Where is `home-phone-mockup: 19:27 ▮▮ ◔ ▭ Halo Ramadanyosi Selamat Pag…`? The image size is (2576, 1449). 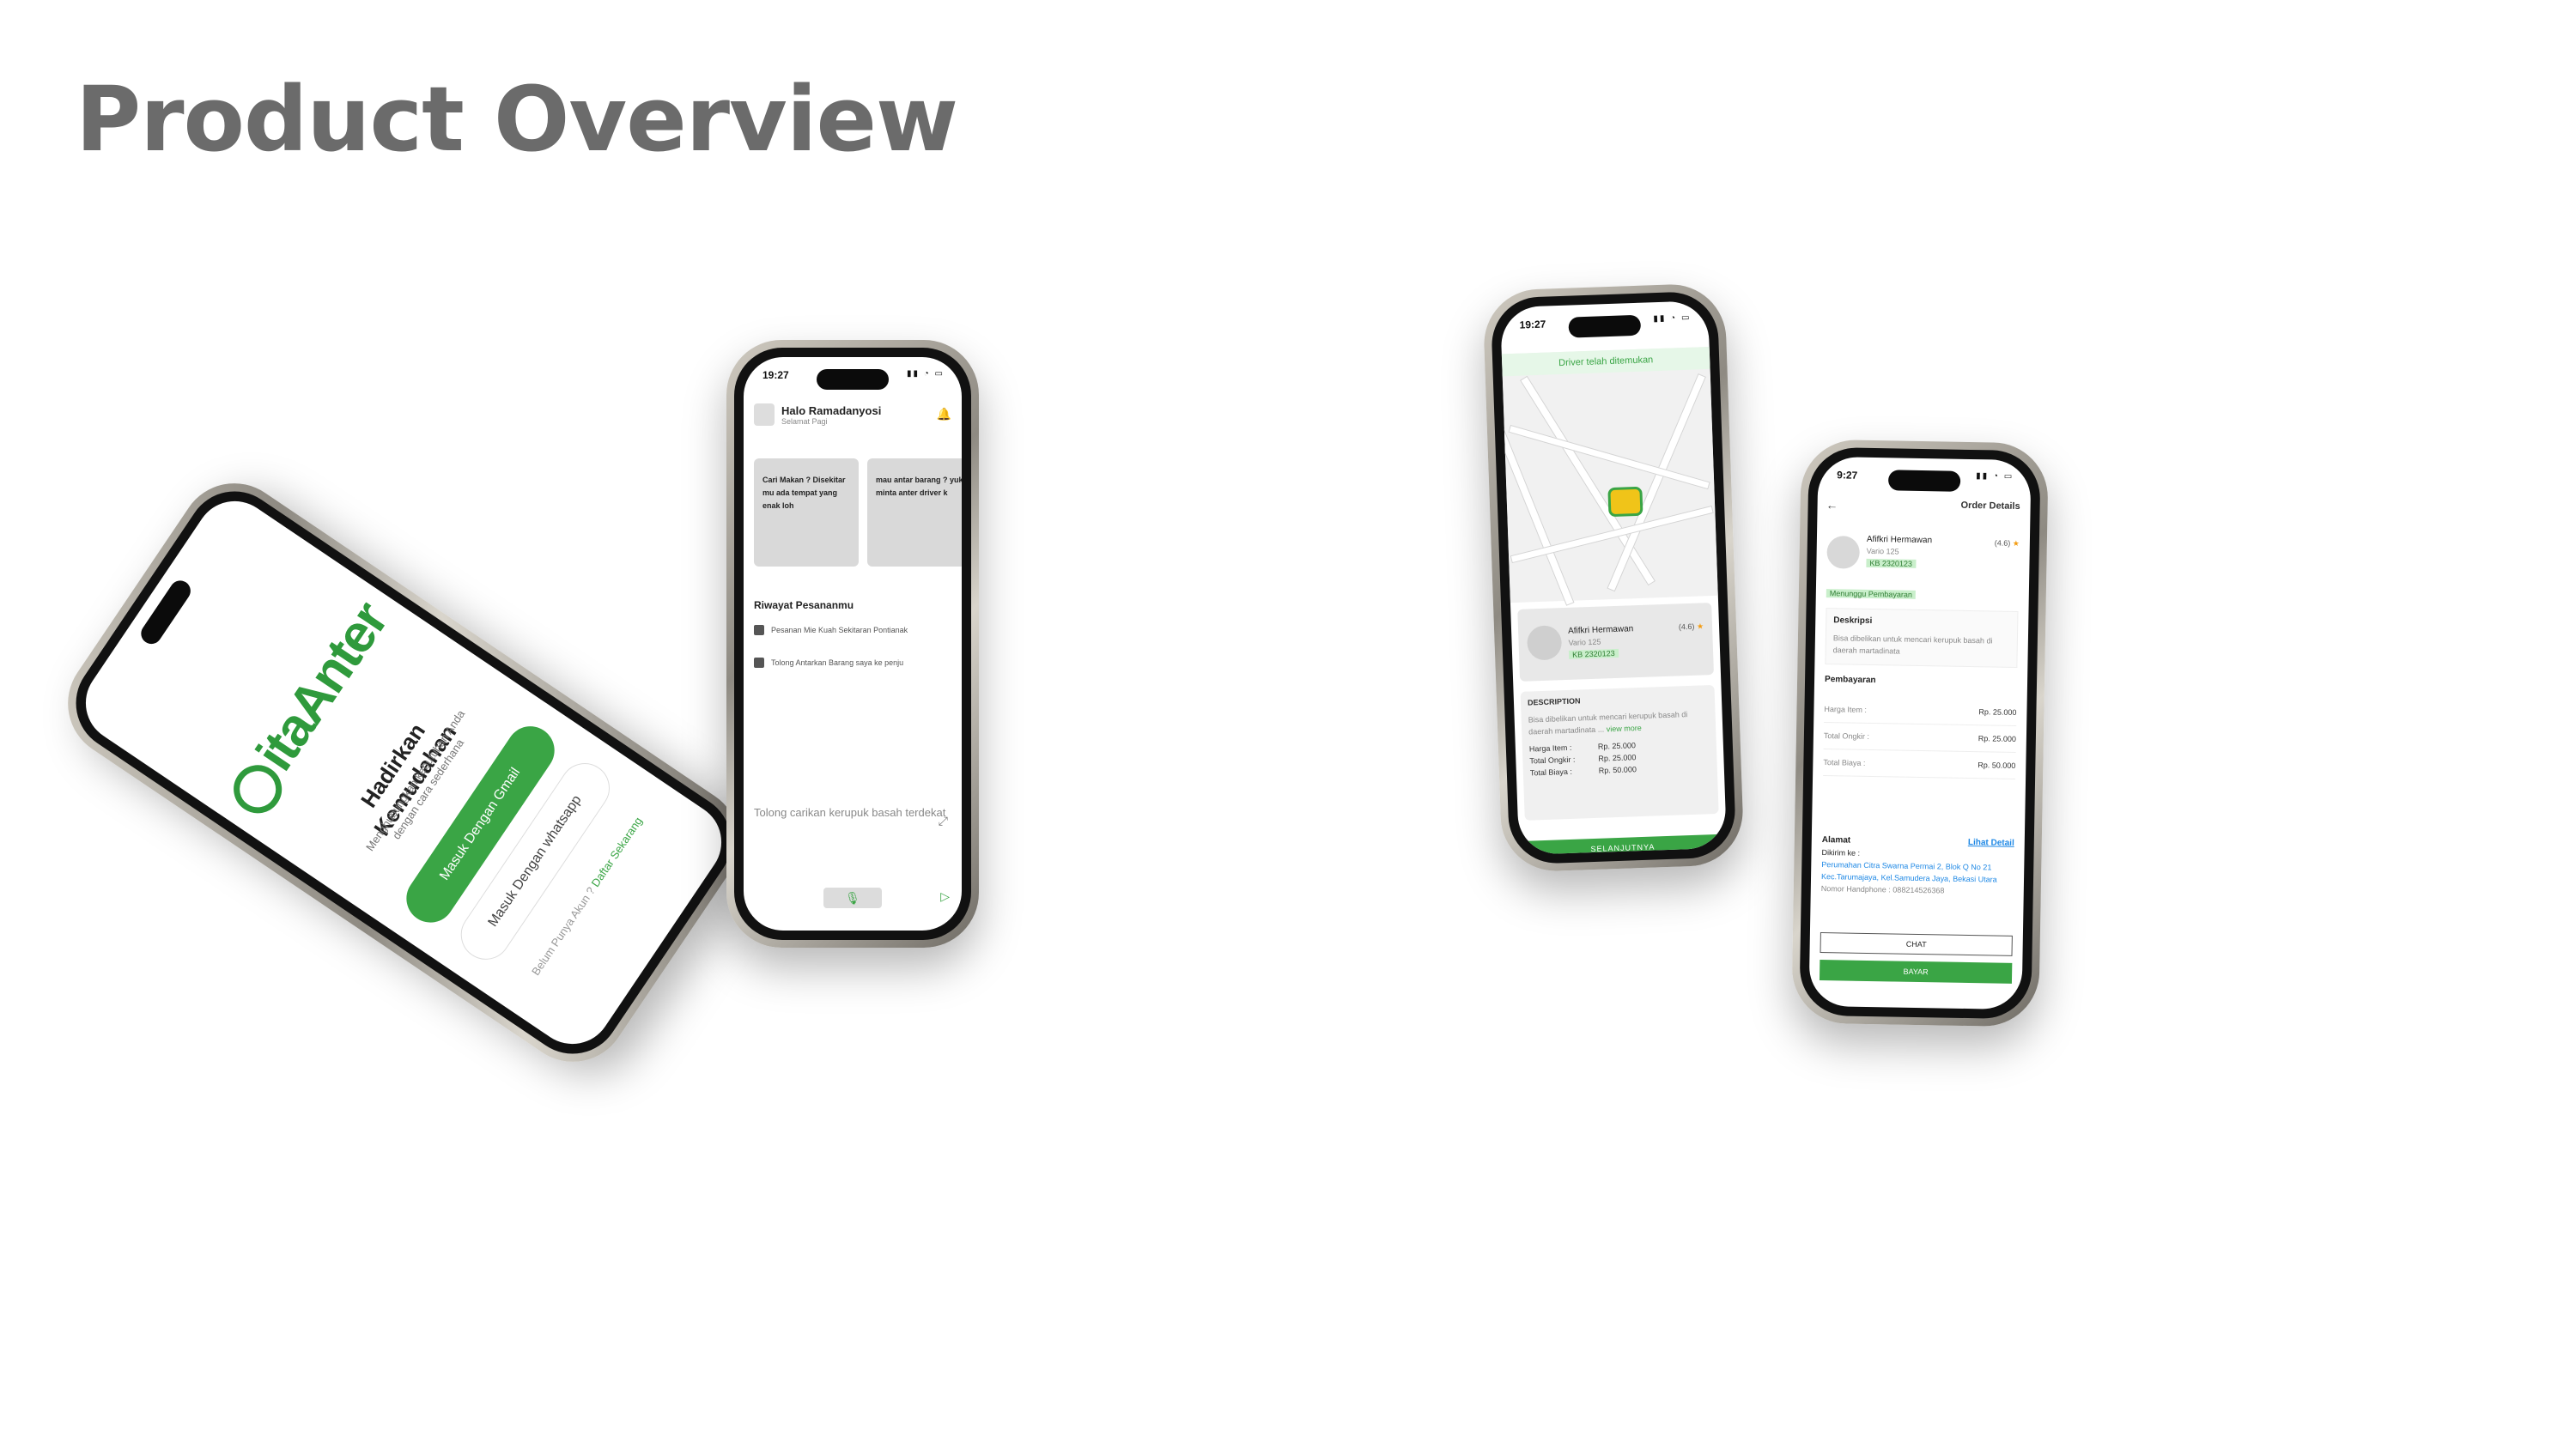 home-phone-mockup: 19:27 ▮▮ ◔ ▭ Halo Ramadanyosi Selamat Pag… is located at coordinates (852, 644).